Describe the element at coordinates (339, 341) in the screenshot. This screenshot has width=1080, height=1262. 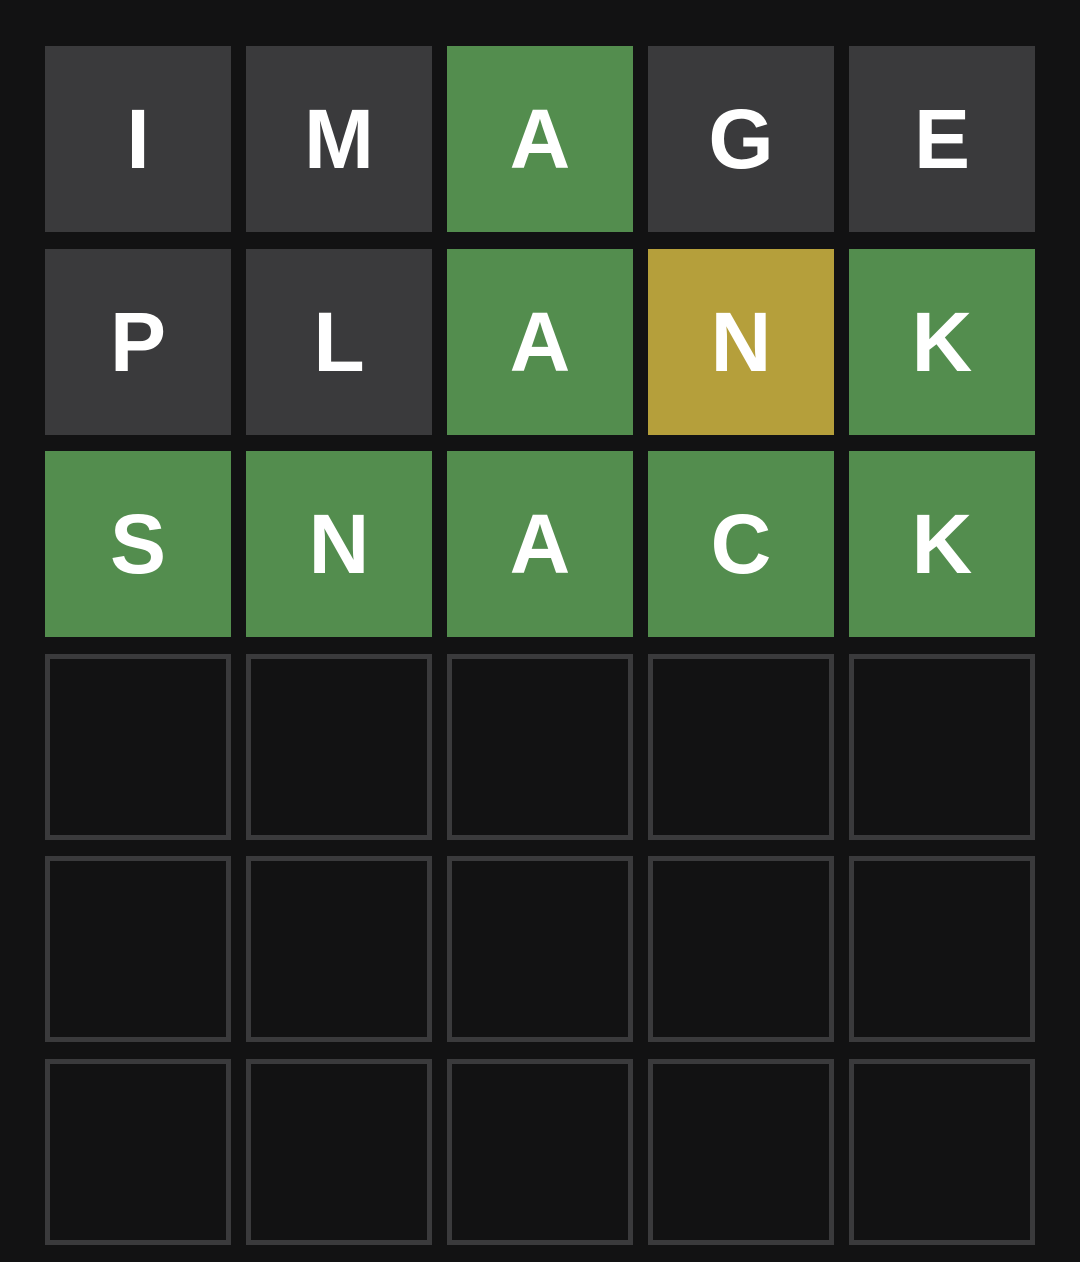
I see `tile-absent: L` at that location.